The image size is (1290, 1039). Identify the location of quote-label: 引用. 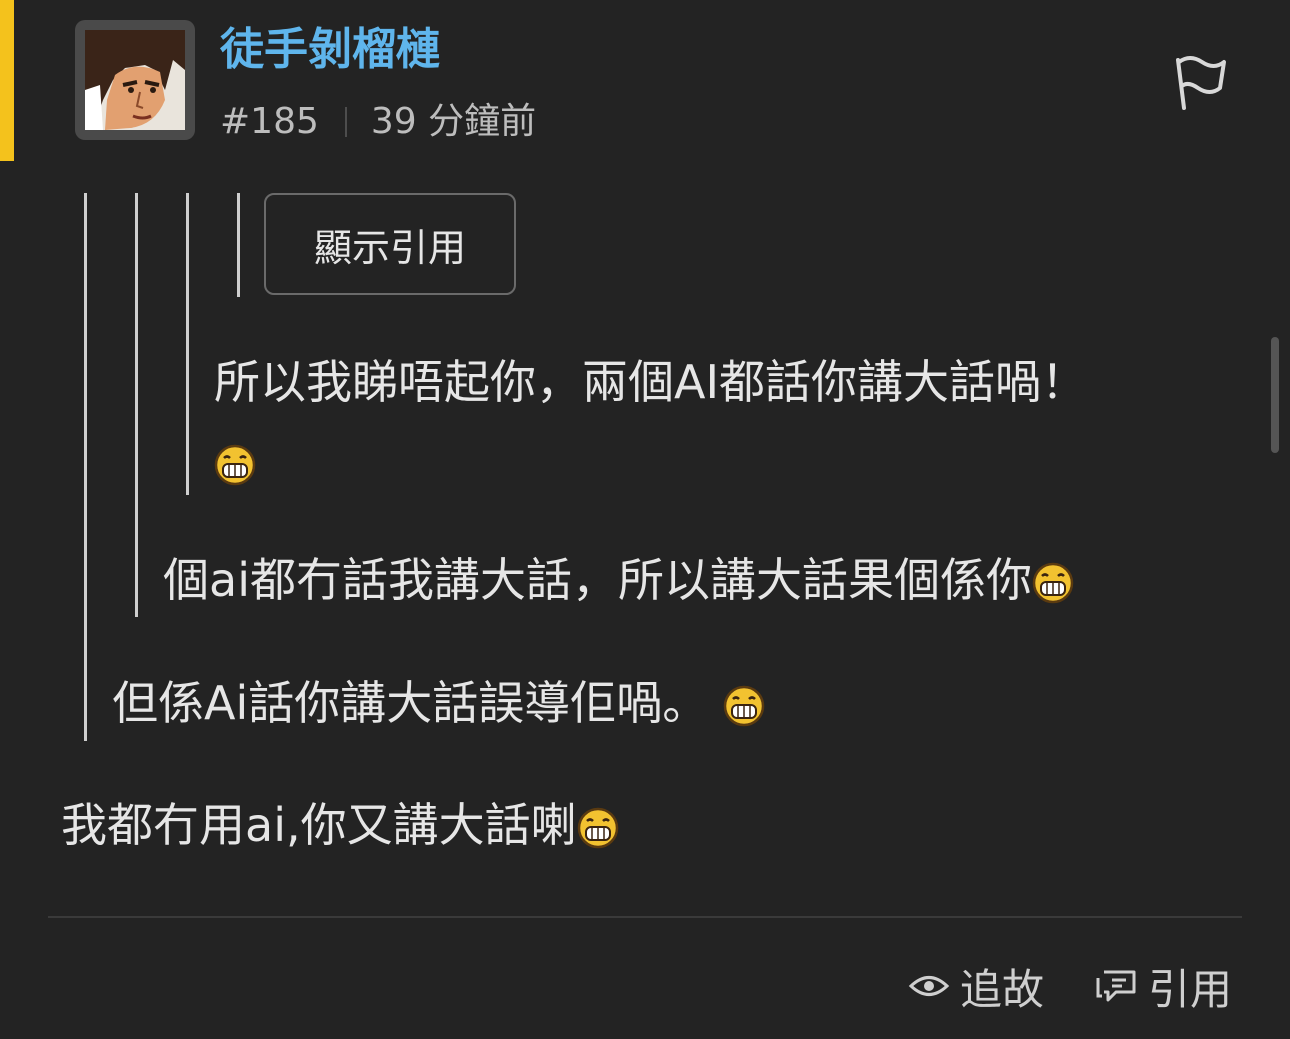
(1190, 989).